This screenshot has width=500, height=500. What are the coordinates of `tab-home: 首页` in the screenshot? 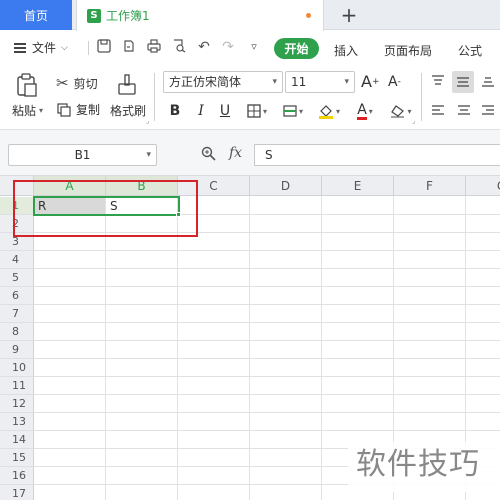 It's located at (36, 15).